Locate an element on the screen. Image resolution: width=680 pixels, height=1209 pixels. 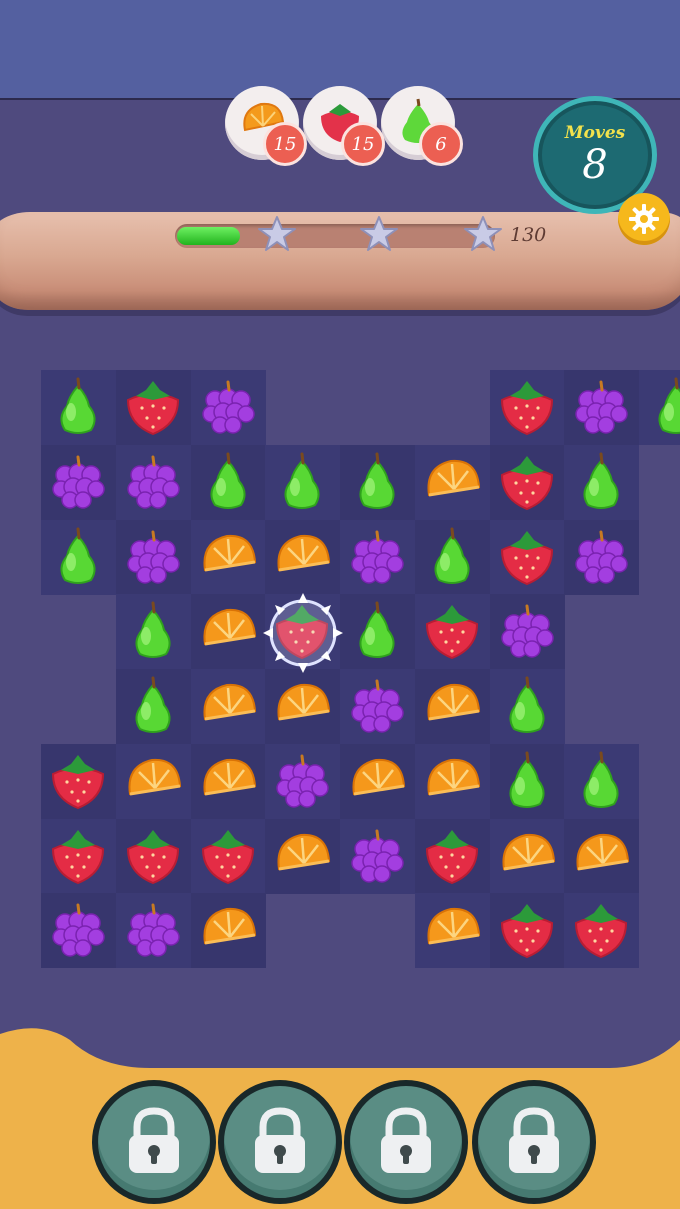
star-icon is located at coordinates (277, 233).